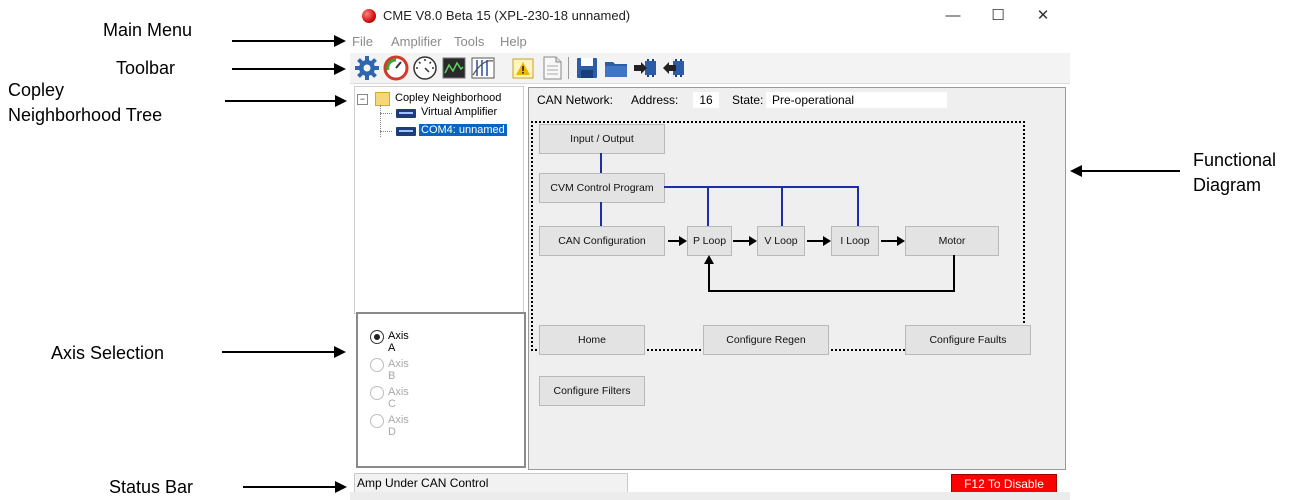 The height and width of the screenshot is (500, 1310). What do you see at coordinates (448, 98) in the screenshot?
I see `tree-root-label: Copley Neighborhood` at bounding box center [448, 98].